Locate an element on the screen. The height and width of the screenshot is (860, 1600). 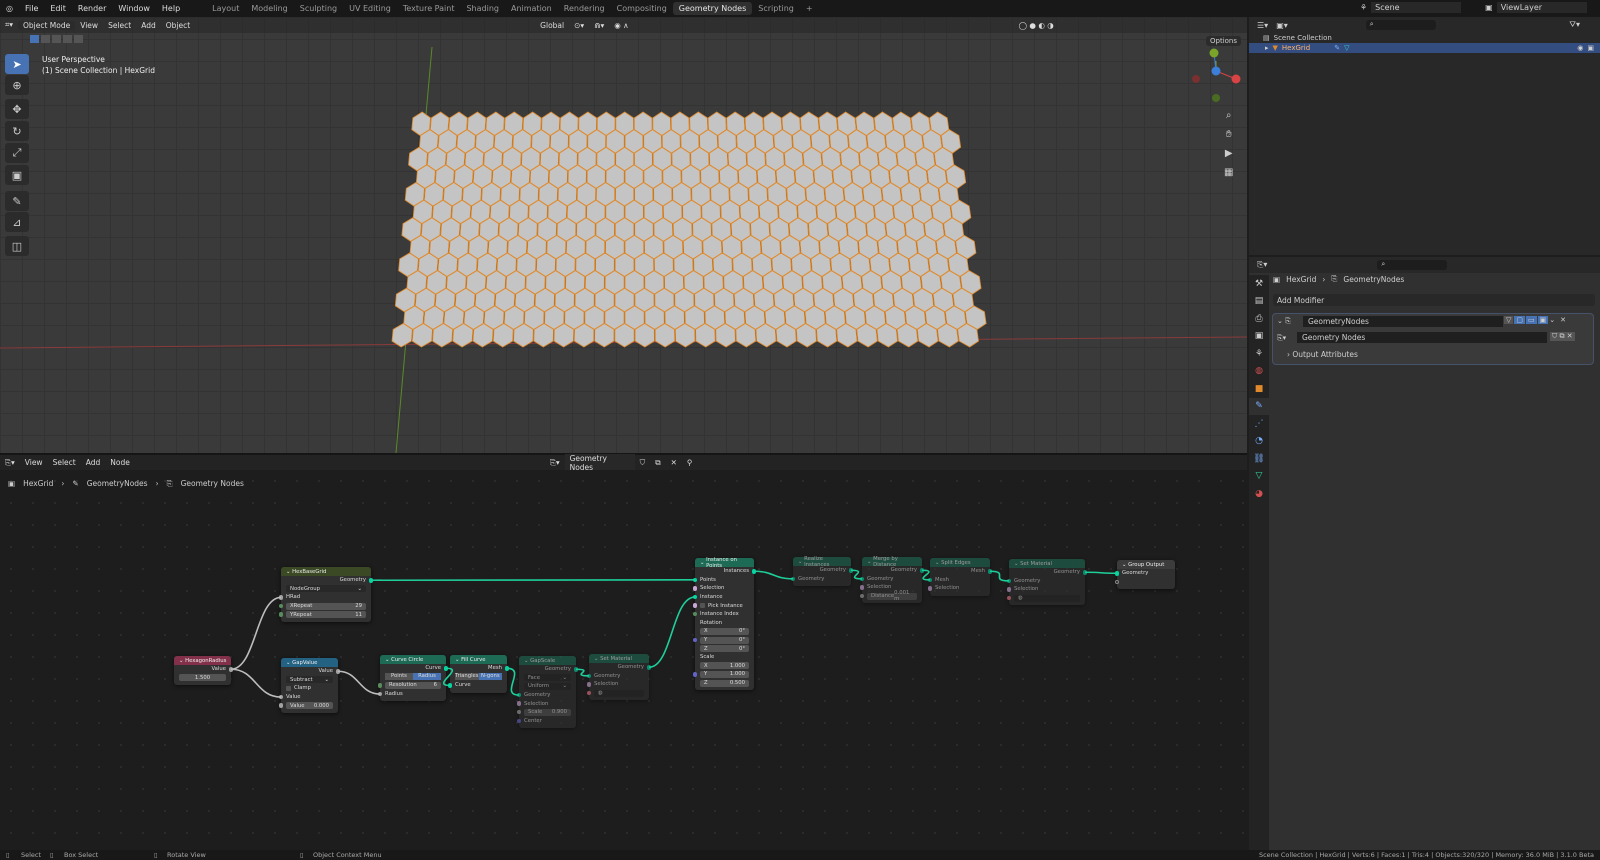
node-header: ⌄ Split Edges is located at coordinates (960, 562).